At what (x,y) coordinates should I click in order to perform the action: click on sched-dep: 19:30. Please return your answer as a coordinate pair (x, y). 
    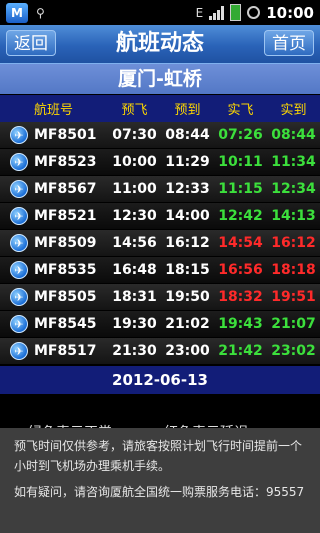
    Looking at the image, I should click on (134, 324).